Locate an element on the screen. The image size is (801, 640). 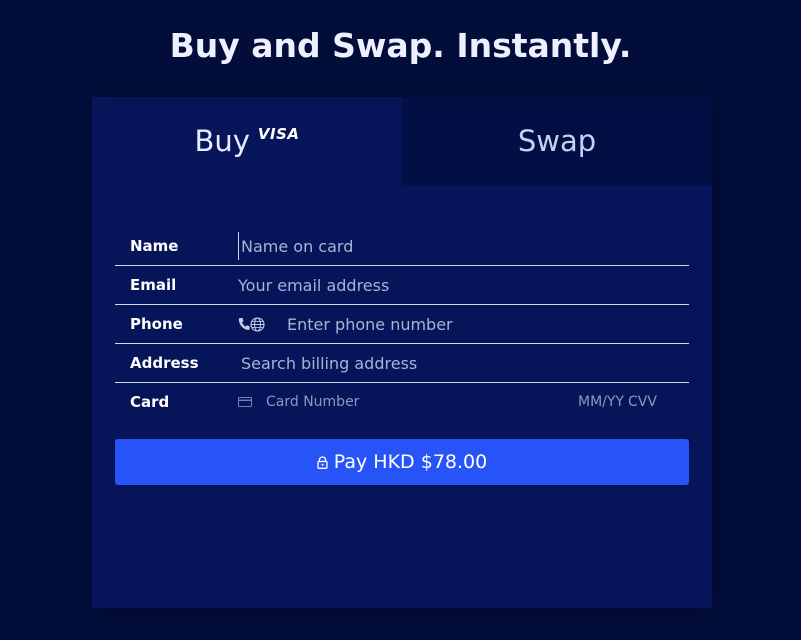
tab-swap: Swap is located at coordinates (557, 141).